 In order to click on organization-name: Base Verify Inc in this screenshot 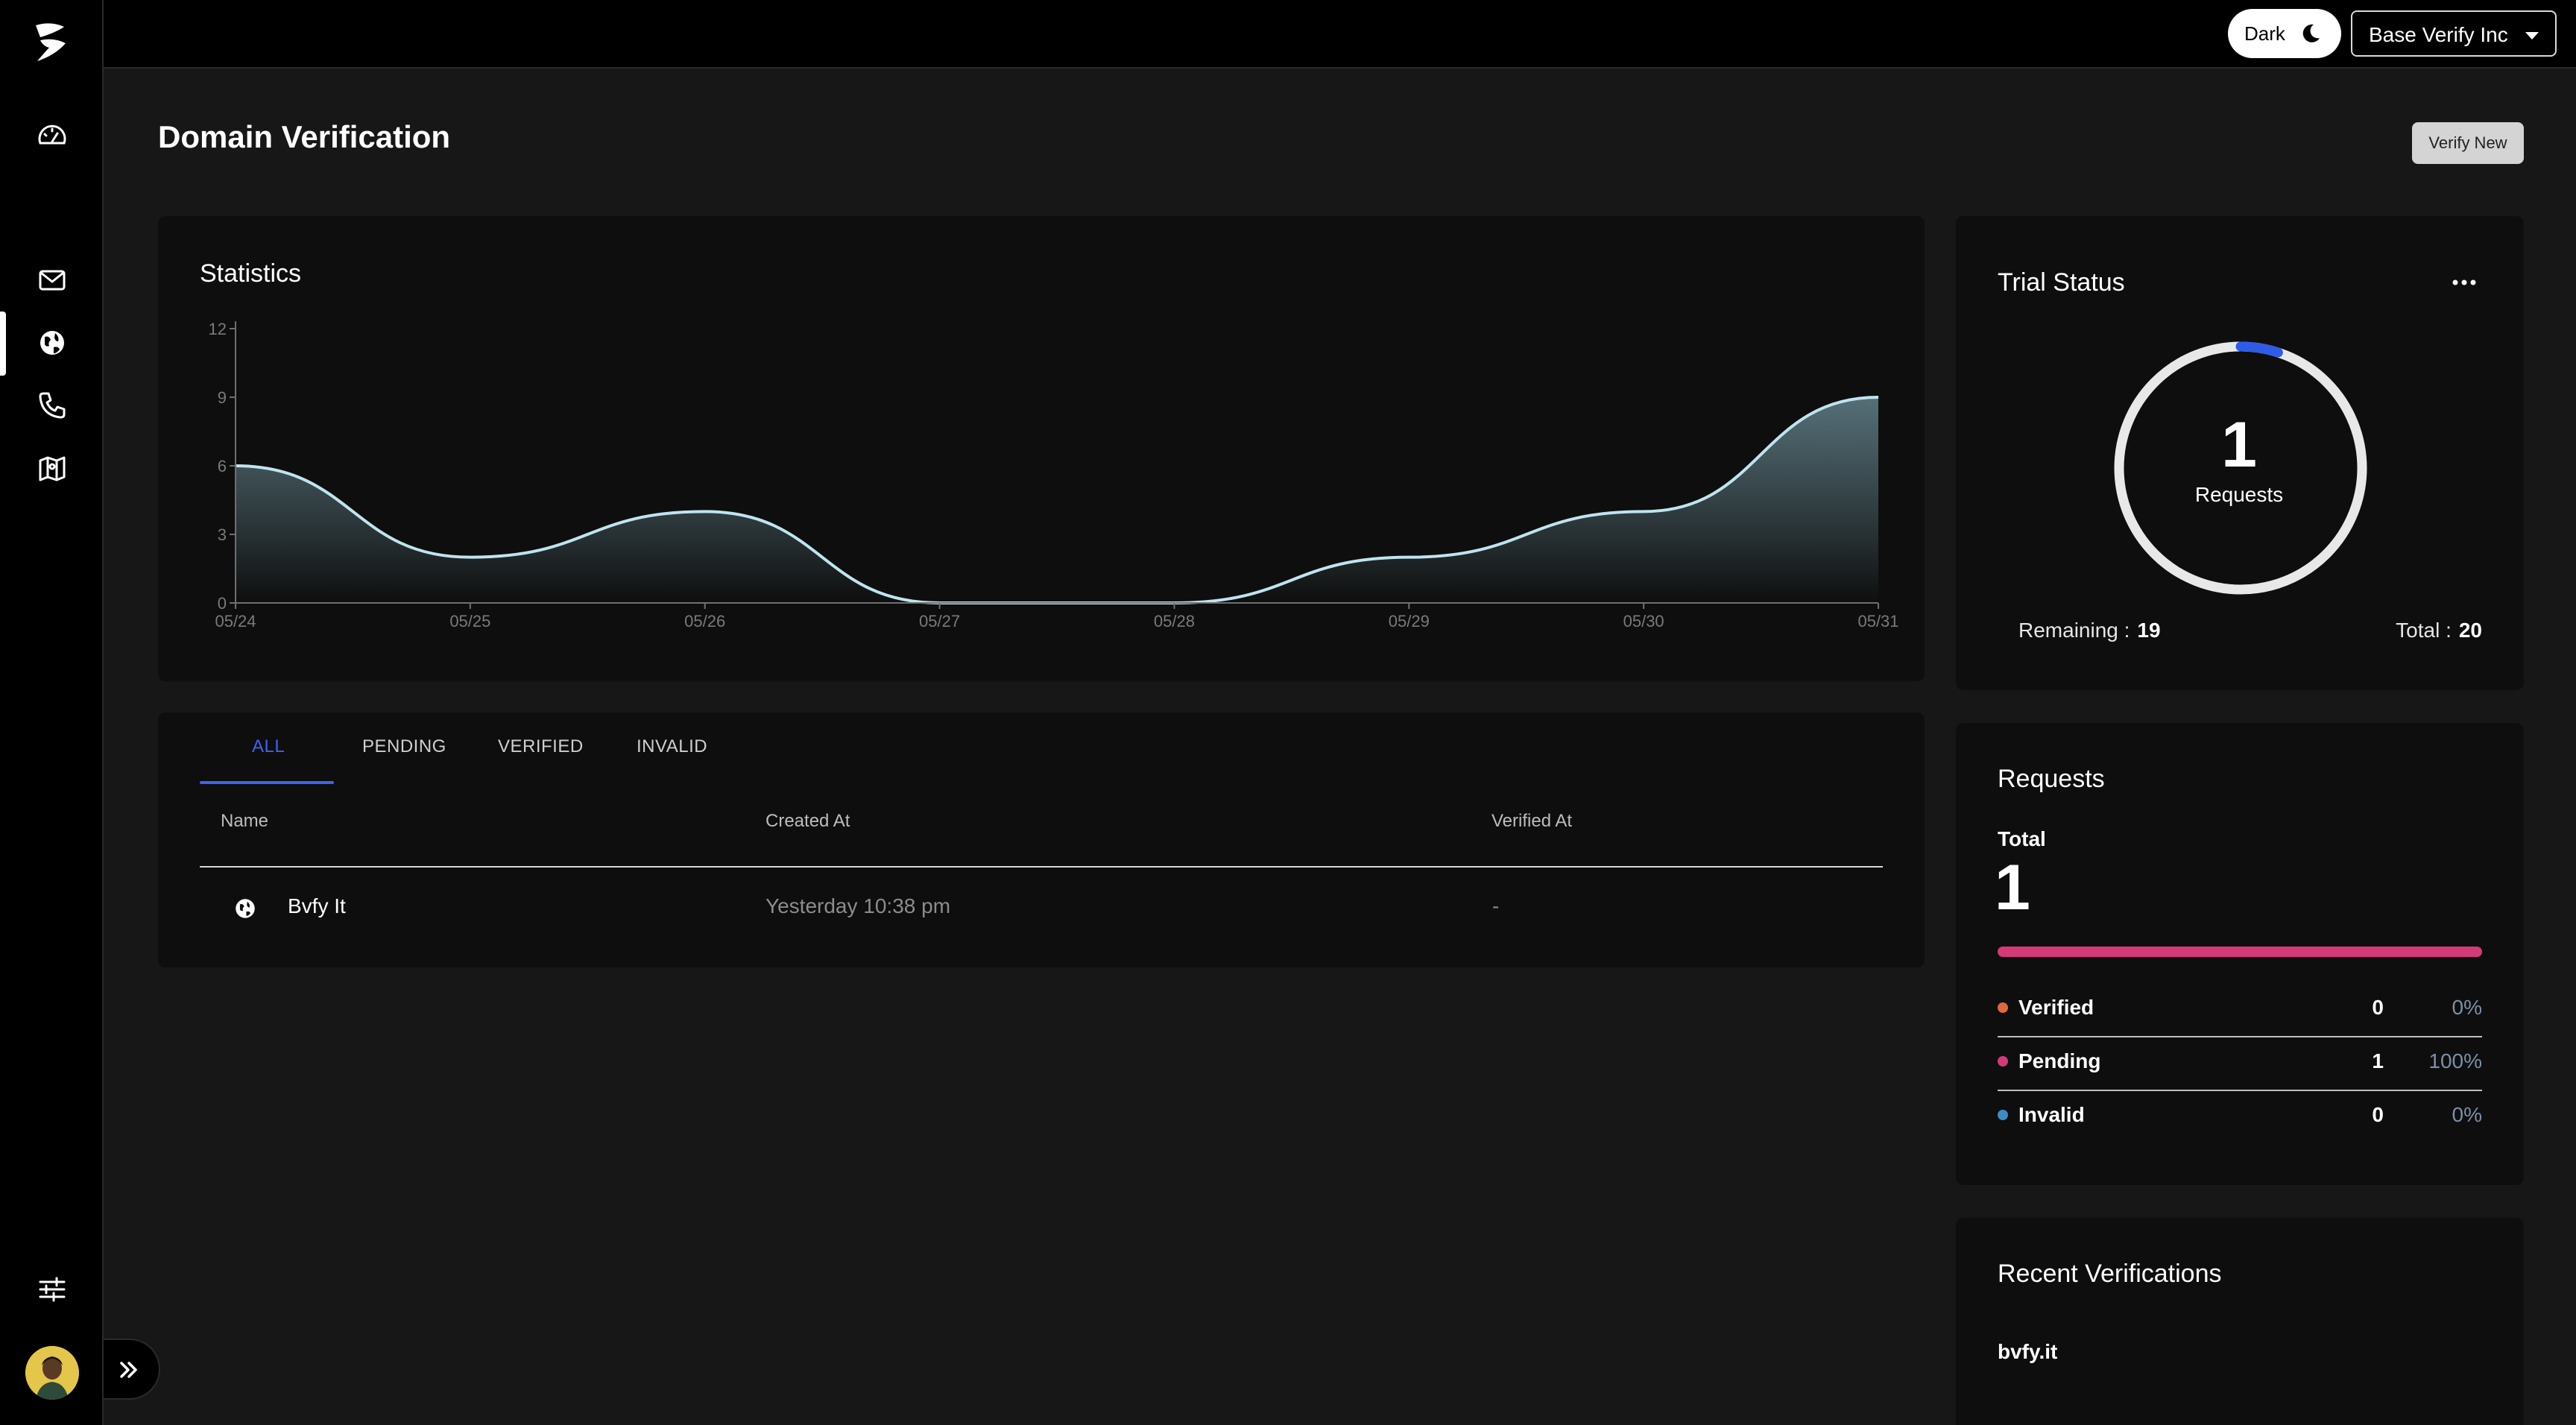, I will do `click(2438, 35)`.